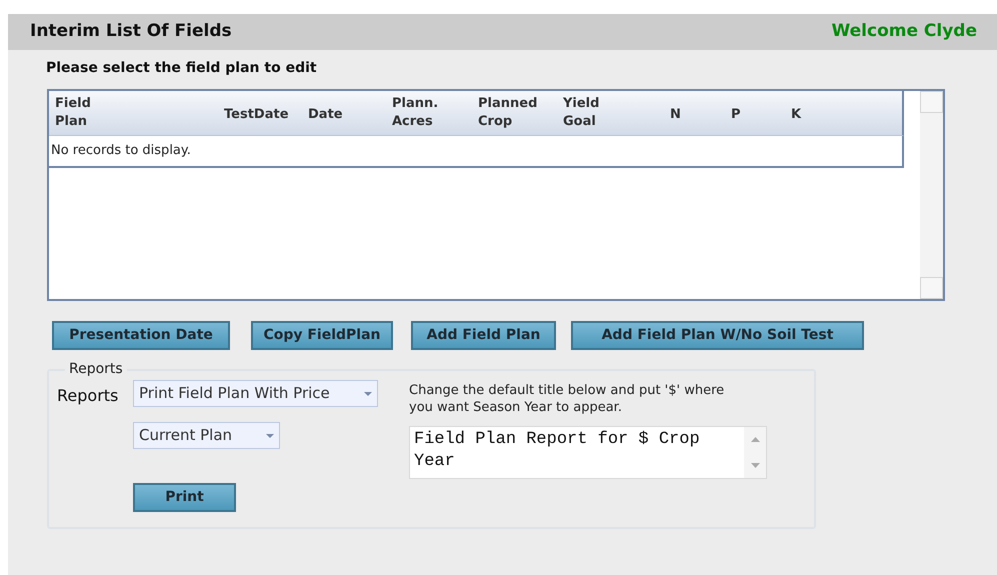  What do you see at coordinates (325, 115) in the screenshot?
I see `column-header: Date` at bounding box center [325, 115].